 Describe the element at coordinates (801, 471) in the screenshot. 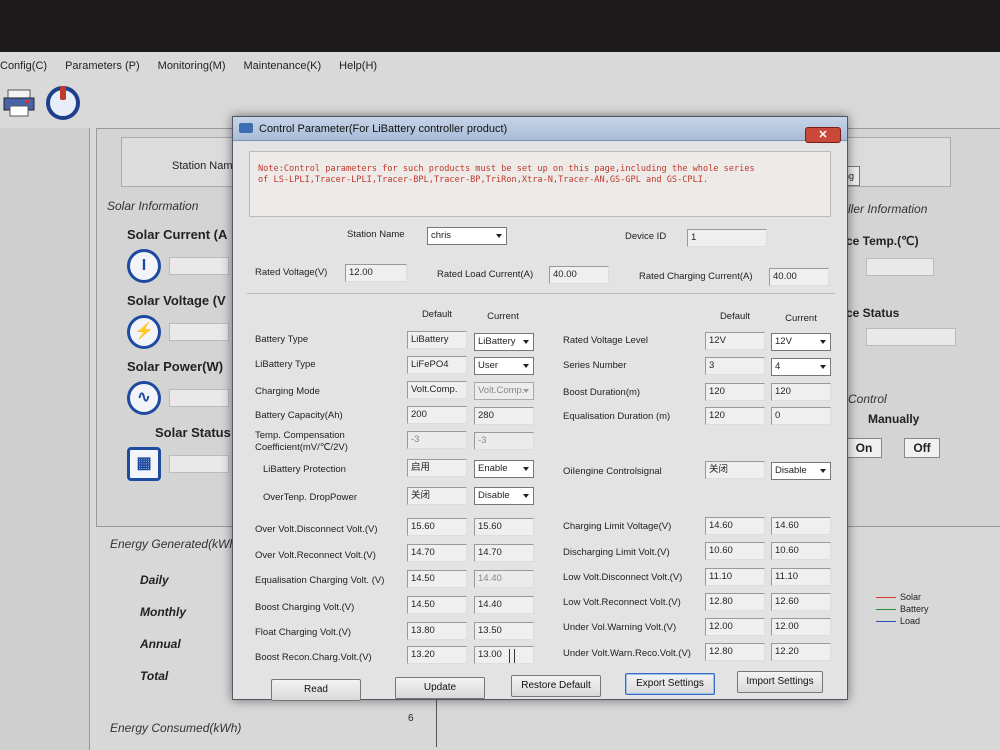

I see `oilengine-controlsignal-select: Disable` at that location.